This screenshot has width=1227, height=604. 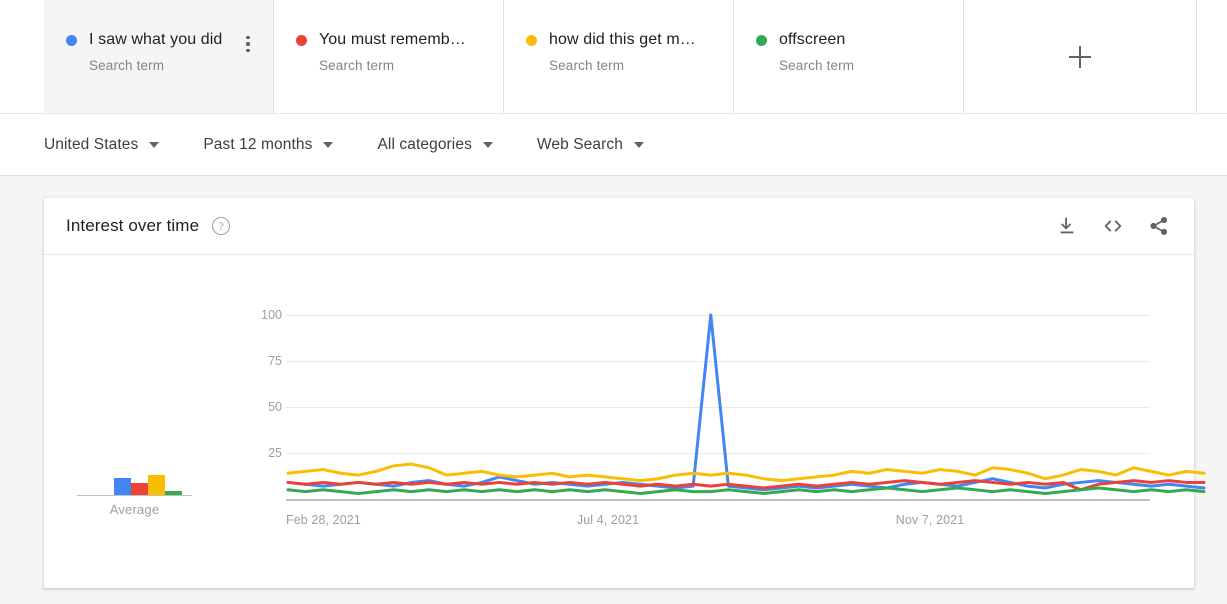 I want to click on filter-time-range: Past 12 months, so click(x=268, y=144).